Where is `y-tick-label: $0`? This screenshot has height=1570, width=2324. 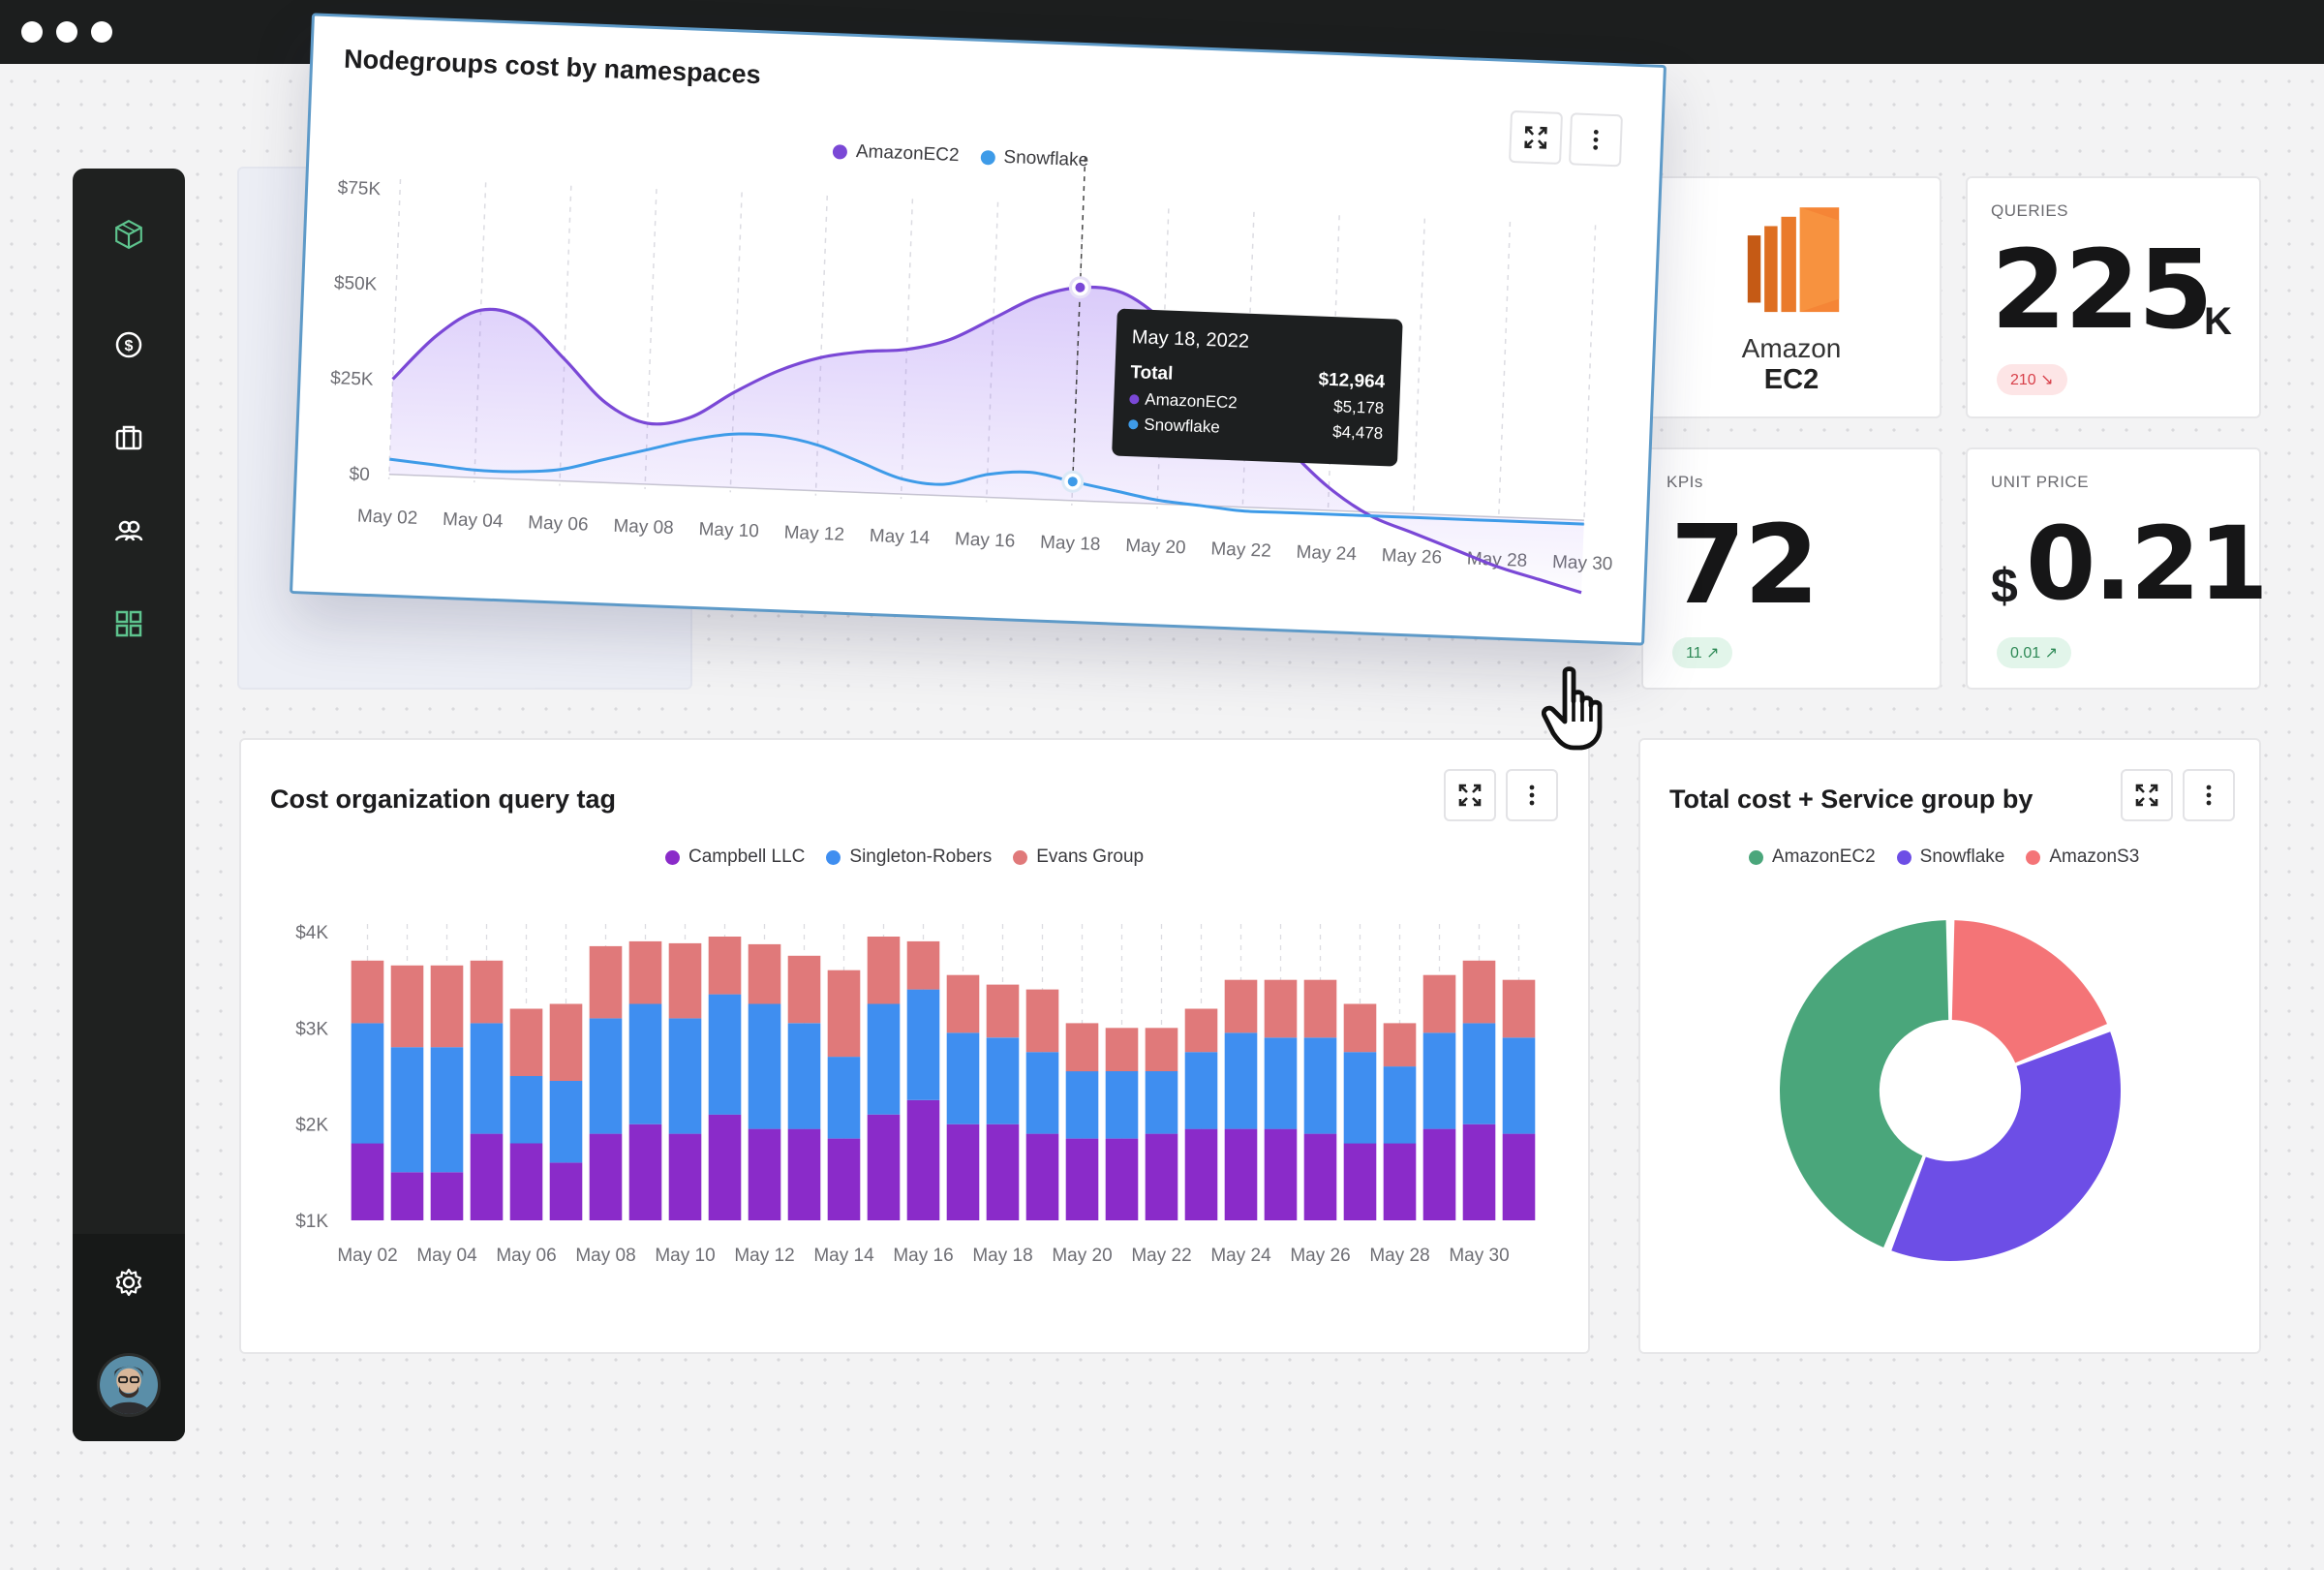 y-tick-label: $0 is located at coordinates (360, 474).